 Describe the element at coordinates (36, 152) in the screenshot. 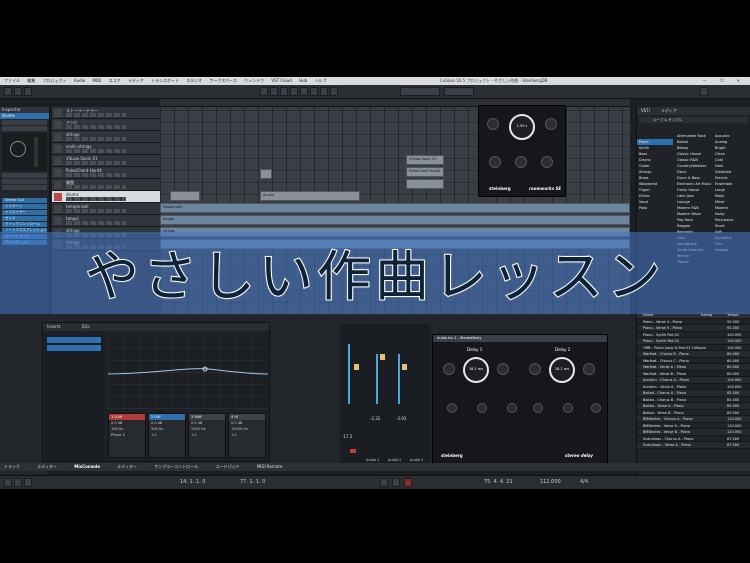

I see `volume-fader` at that location.